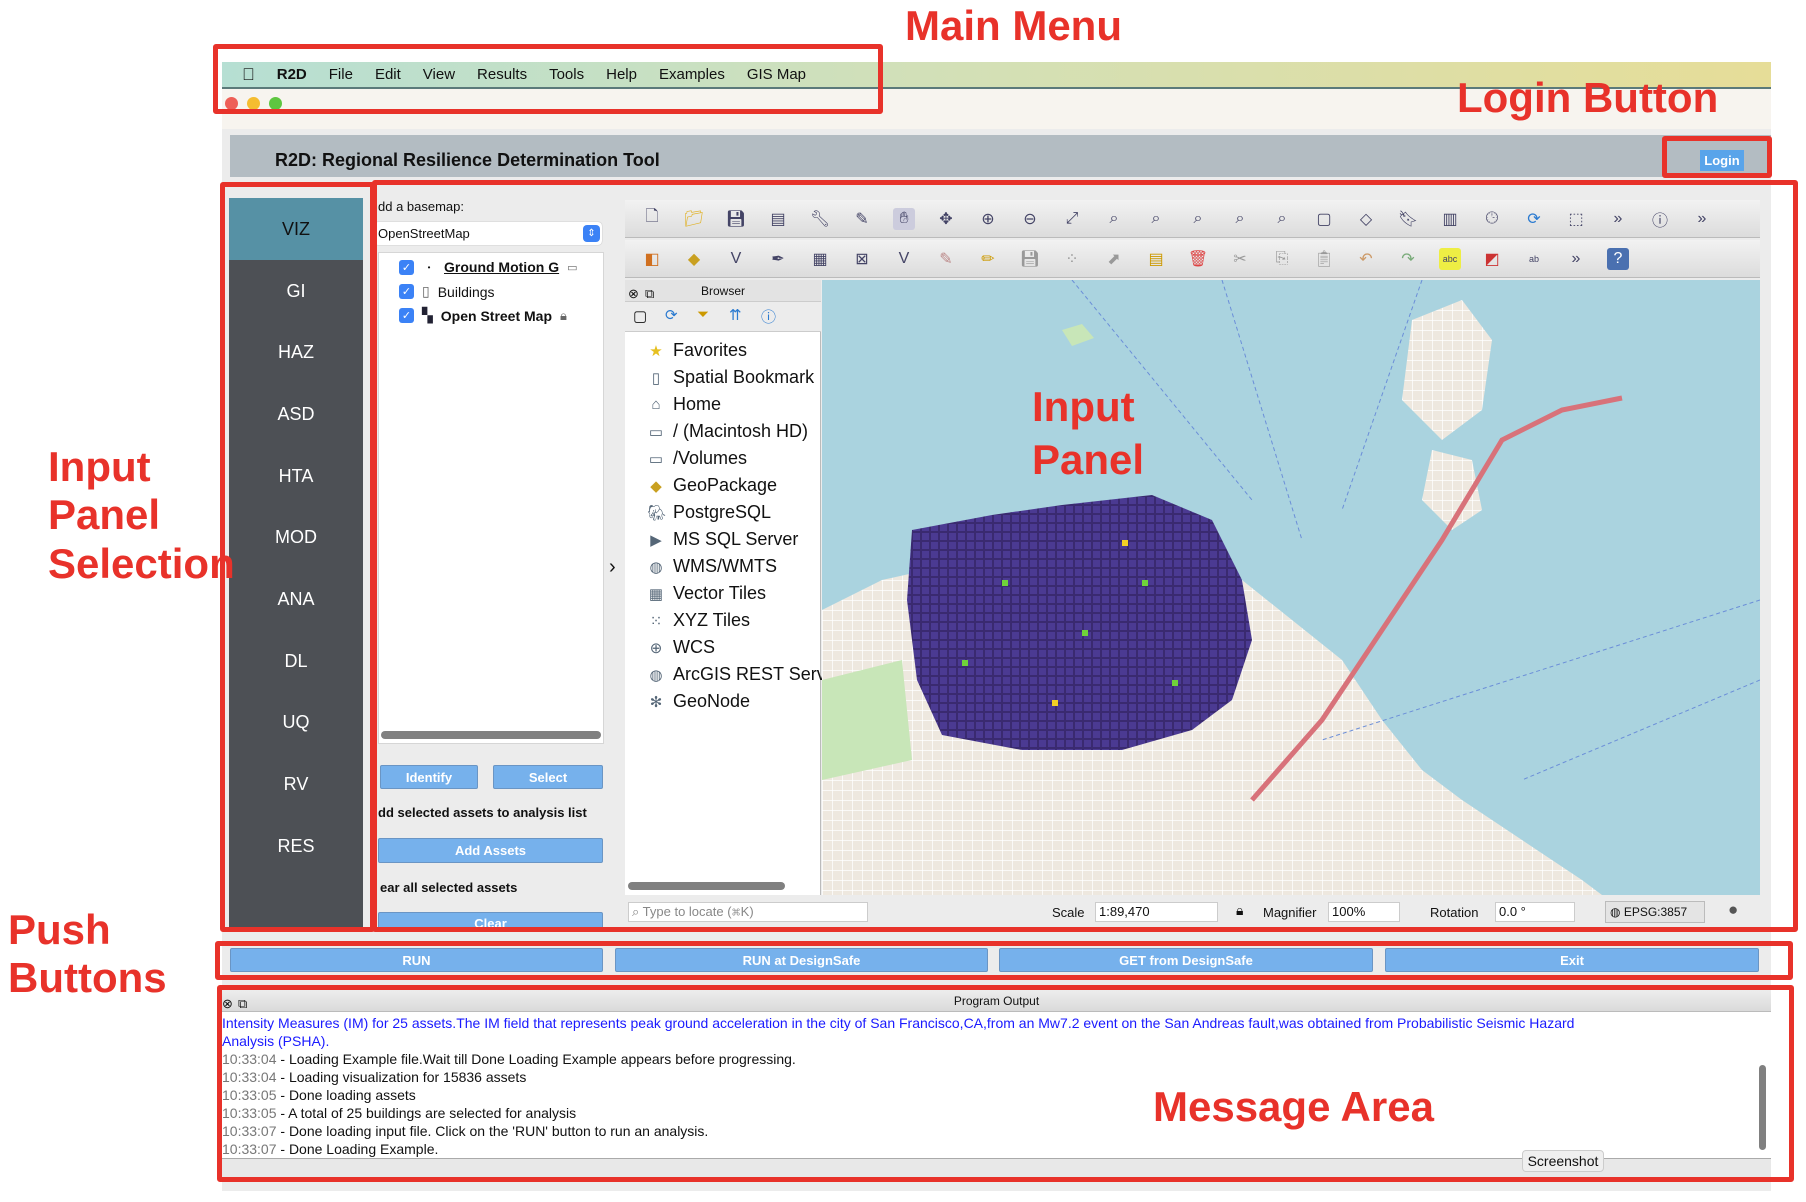  Describe the element at coordinates (1013, 25) in the screenshot. I see `annotation-main-menu: Main Menu` at that location.